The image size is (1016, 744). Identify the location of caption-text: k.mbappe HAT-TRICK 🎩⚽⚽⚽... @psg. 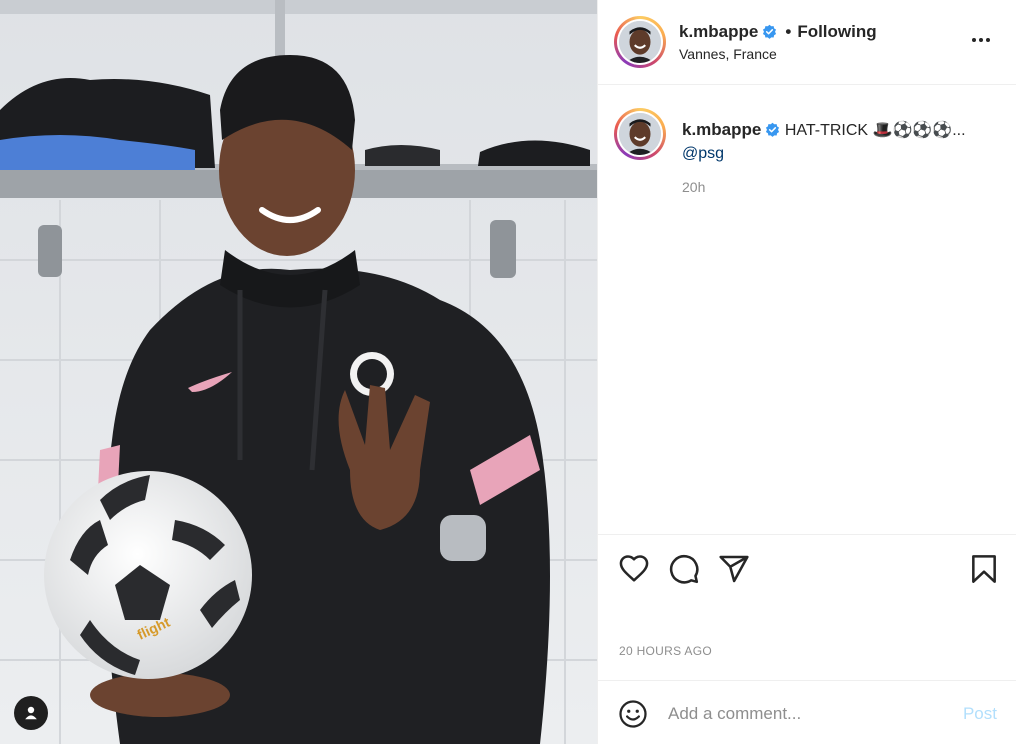
(842, 141).